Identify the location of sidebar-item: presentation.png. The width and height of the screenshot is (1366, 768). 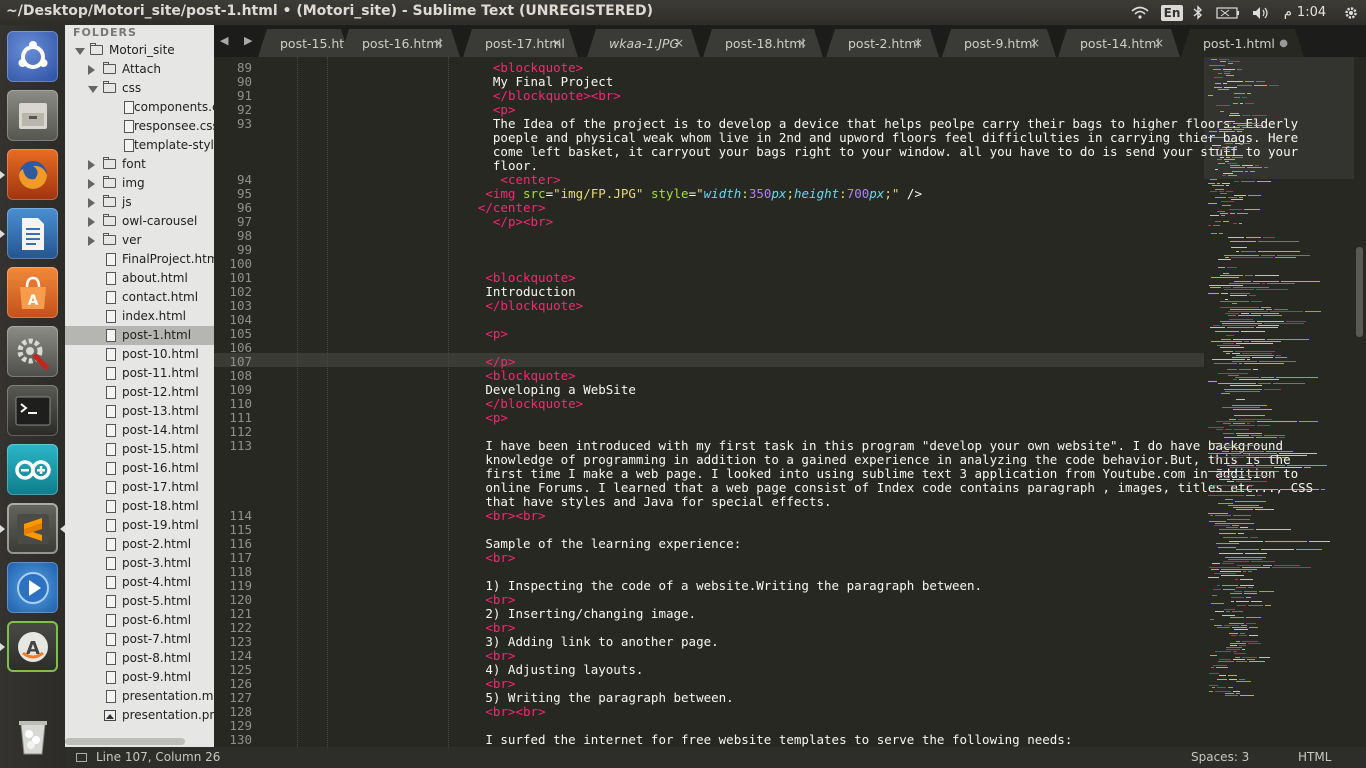
(139, 715).